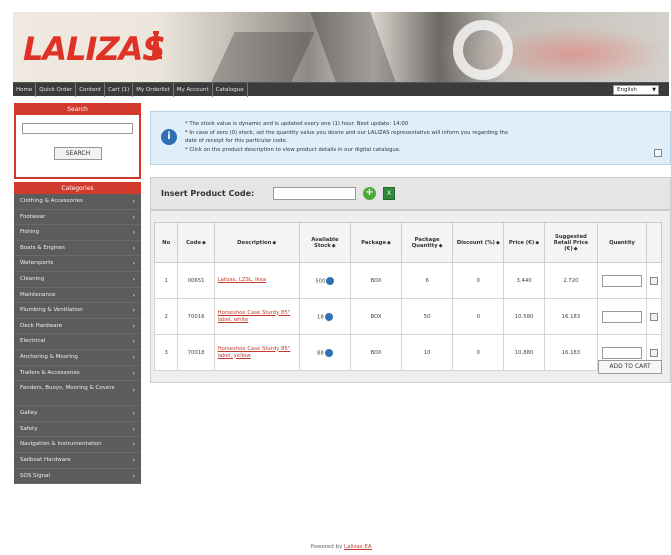 This screenshot has height=555, width=671. What do you see at coordinates (376, 242) in the screenshot?
I see `col-package: Package◆` at bounding box center [376, 242].